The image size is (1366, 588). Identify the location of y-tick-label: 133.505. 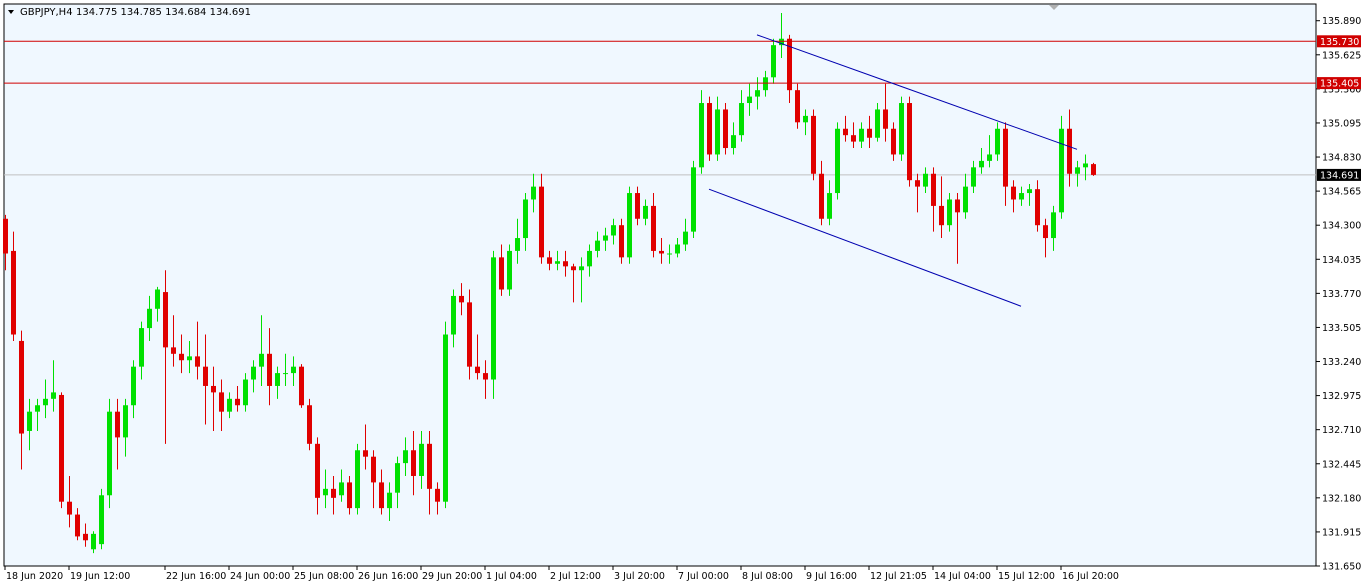
(1341, 328).